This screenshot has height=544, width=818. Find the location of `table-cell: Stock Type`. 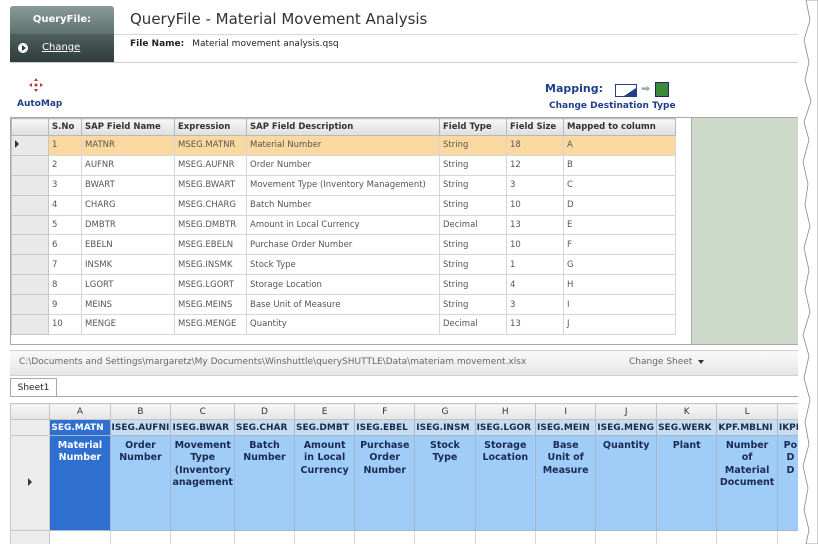

table-cell: Stock Type is located at coordinates (343, 265).